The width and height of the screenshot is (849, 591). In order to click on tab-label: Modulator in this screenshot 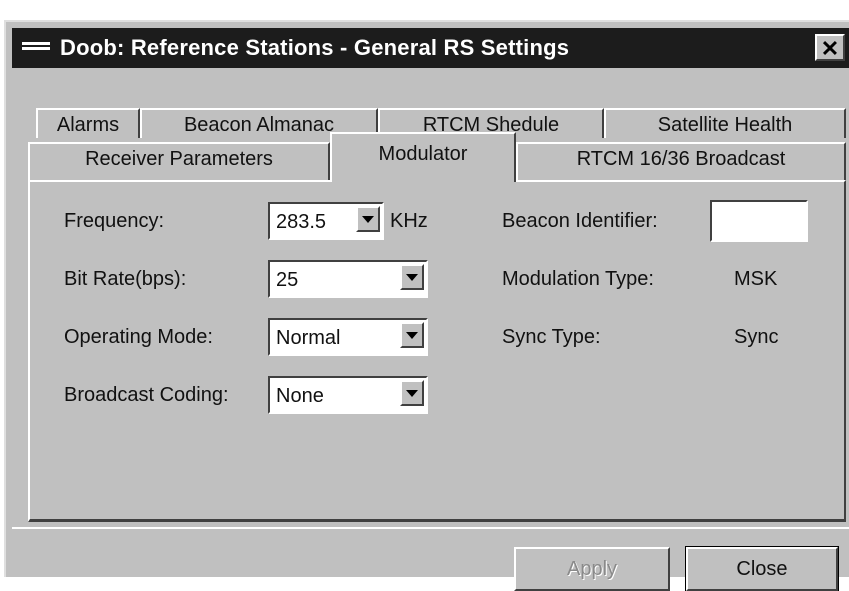, I will do `click(423, 154)`.